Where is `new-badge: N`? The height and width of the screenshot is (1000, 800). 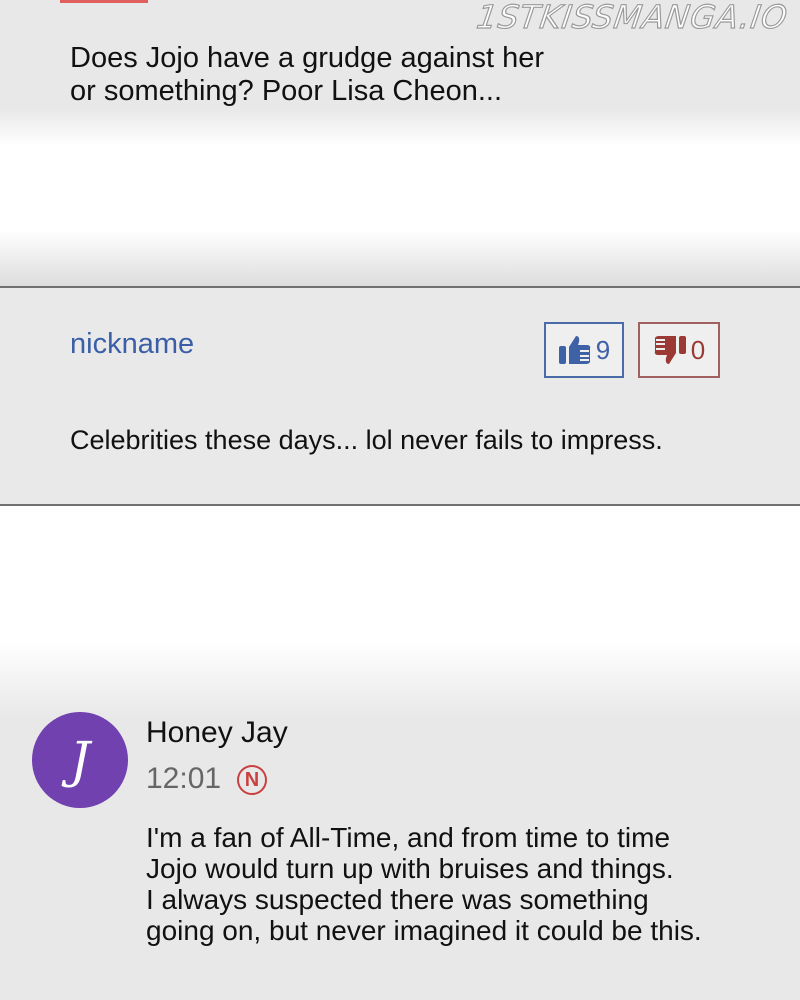
new-badge: N is located at coordinates (252, 780).